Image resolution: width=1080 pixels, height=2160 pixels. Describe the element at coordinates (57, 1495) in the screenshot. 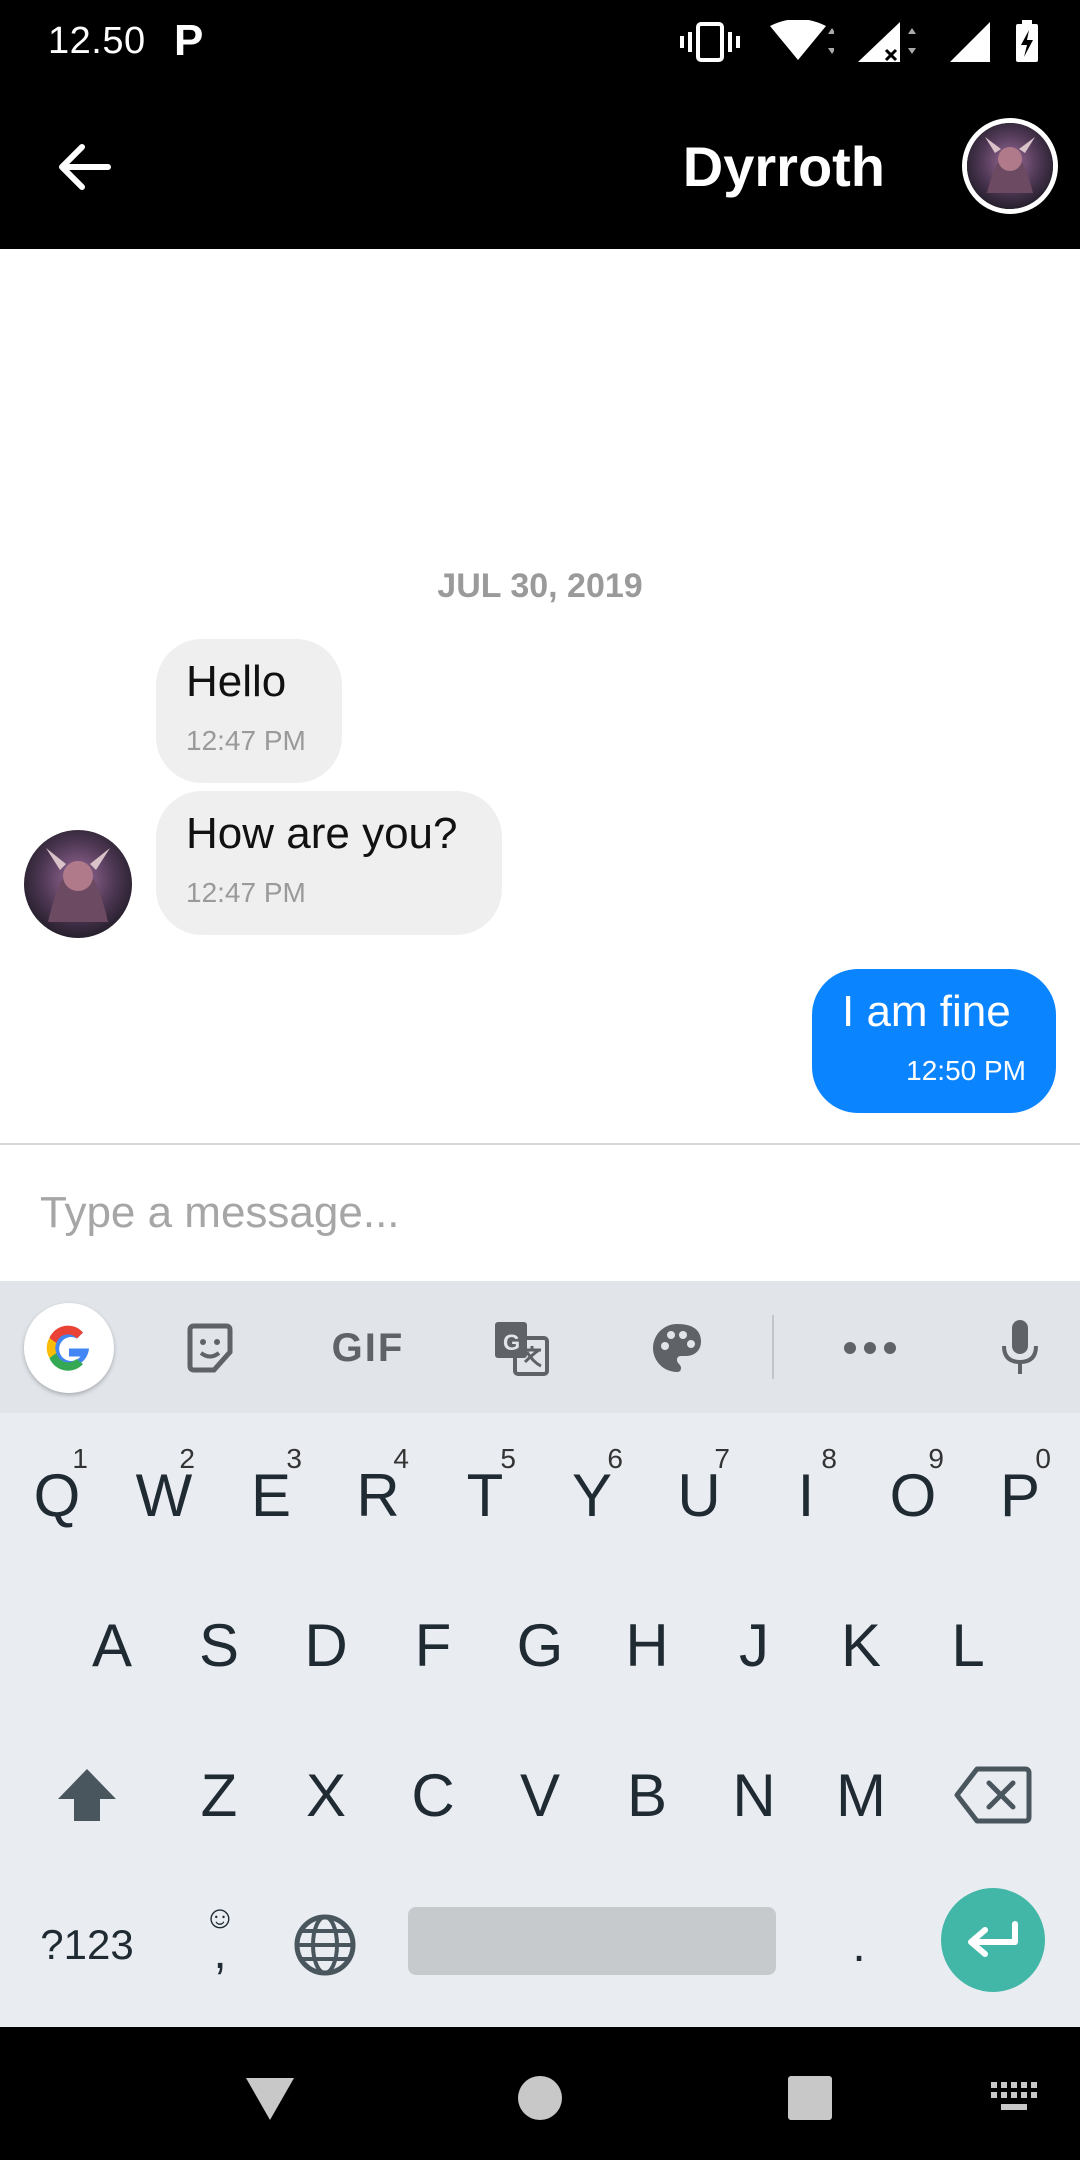

I see `key-q: Q1` at that location.